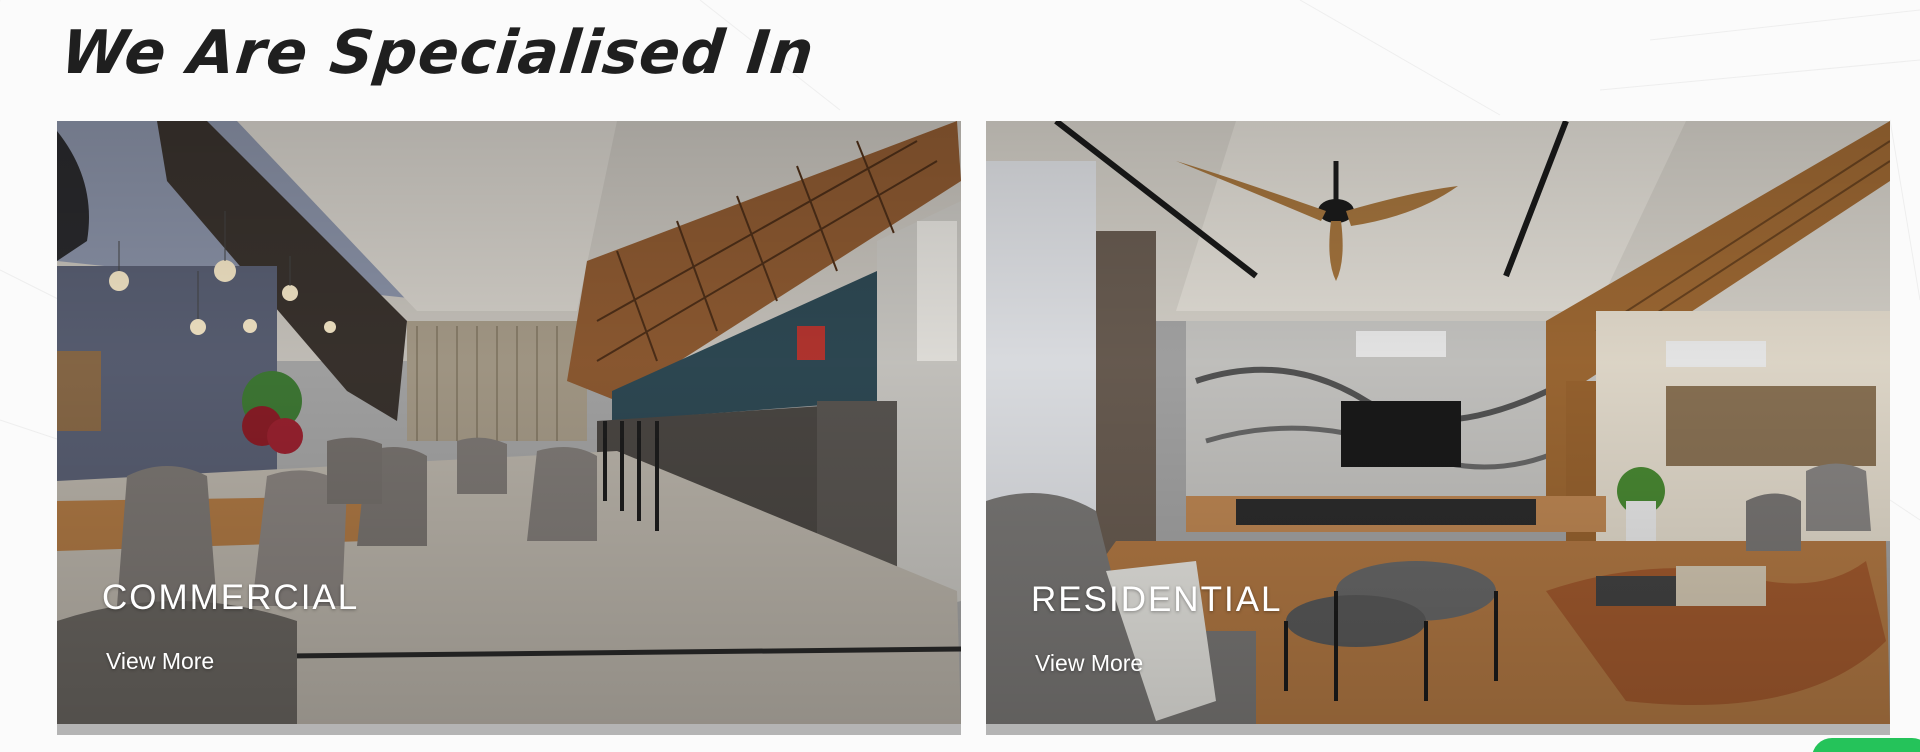 The height and width of the screenshot is (752, 1920). I want to click on chat-widget-button, so click(1866, 745).